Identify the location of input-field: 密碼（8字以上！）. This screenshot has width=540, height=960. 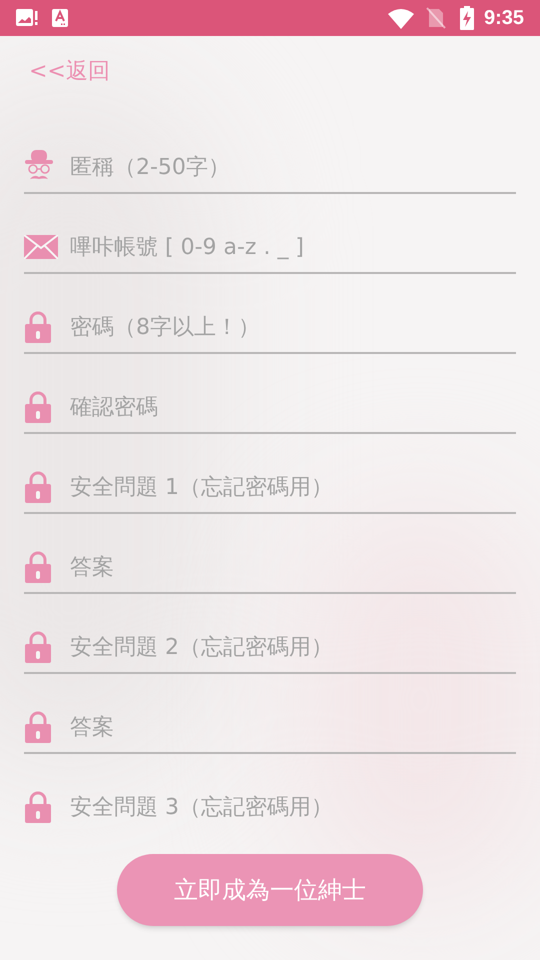
(293, 327).